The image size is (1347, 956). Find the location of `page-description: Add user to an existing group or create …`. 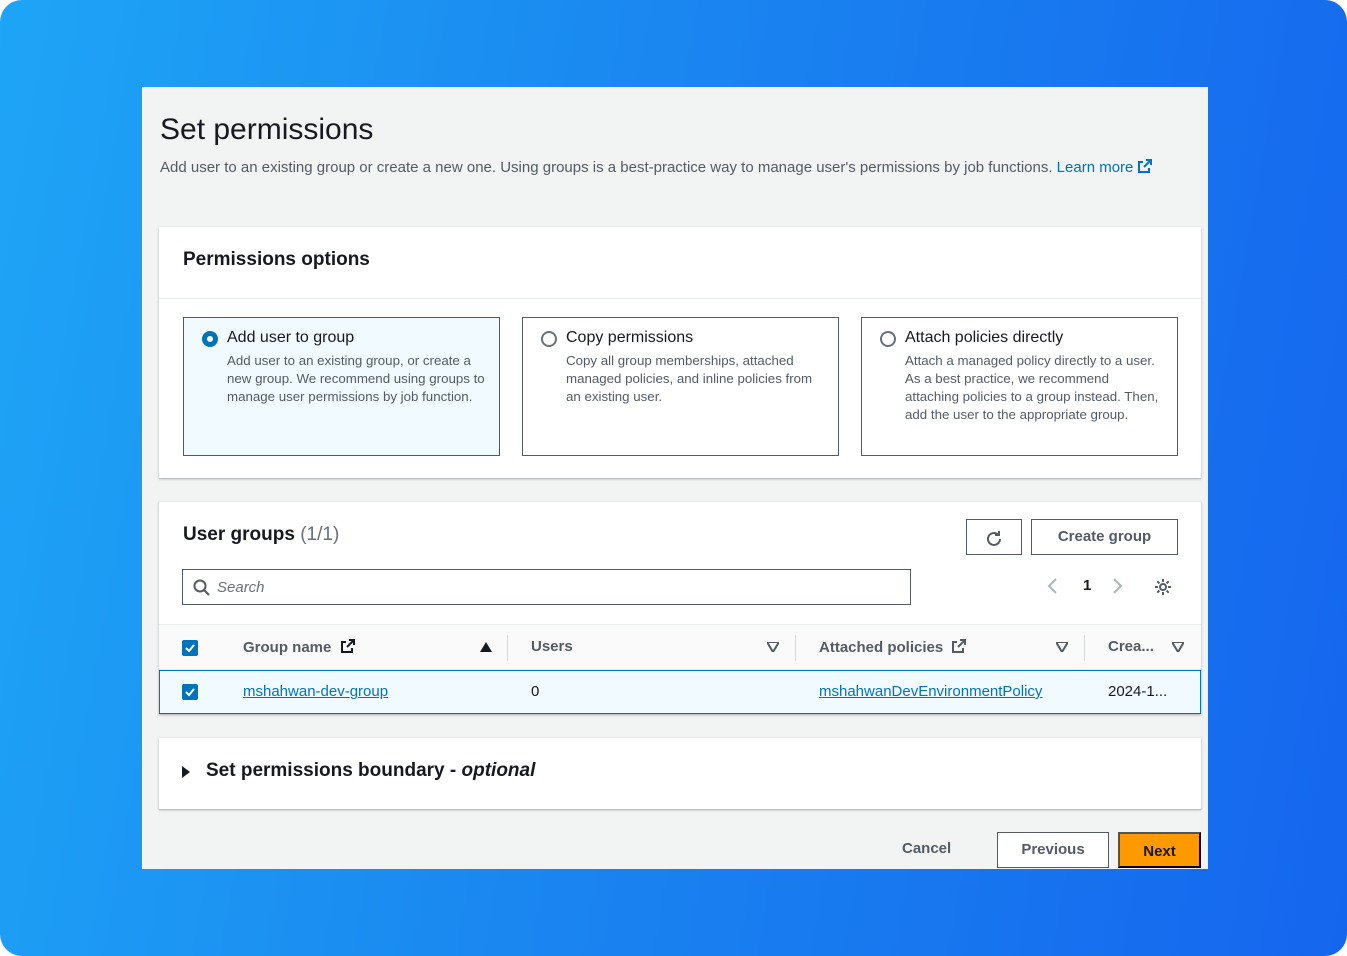

page-description: Add user to an existing group or create … is located at coordinates (665, 167).